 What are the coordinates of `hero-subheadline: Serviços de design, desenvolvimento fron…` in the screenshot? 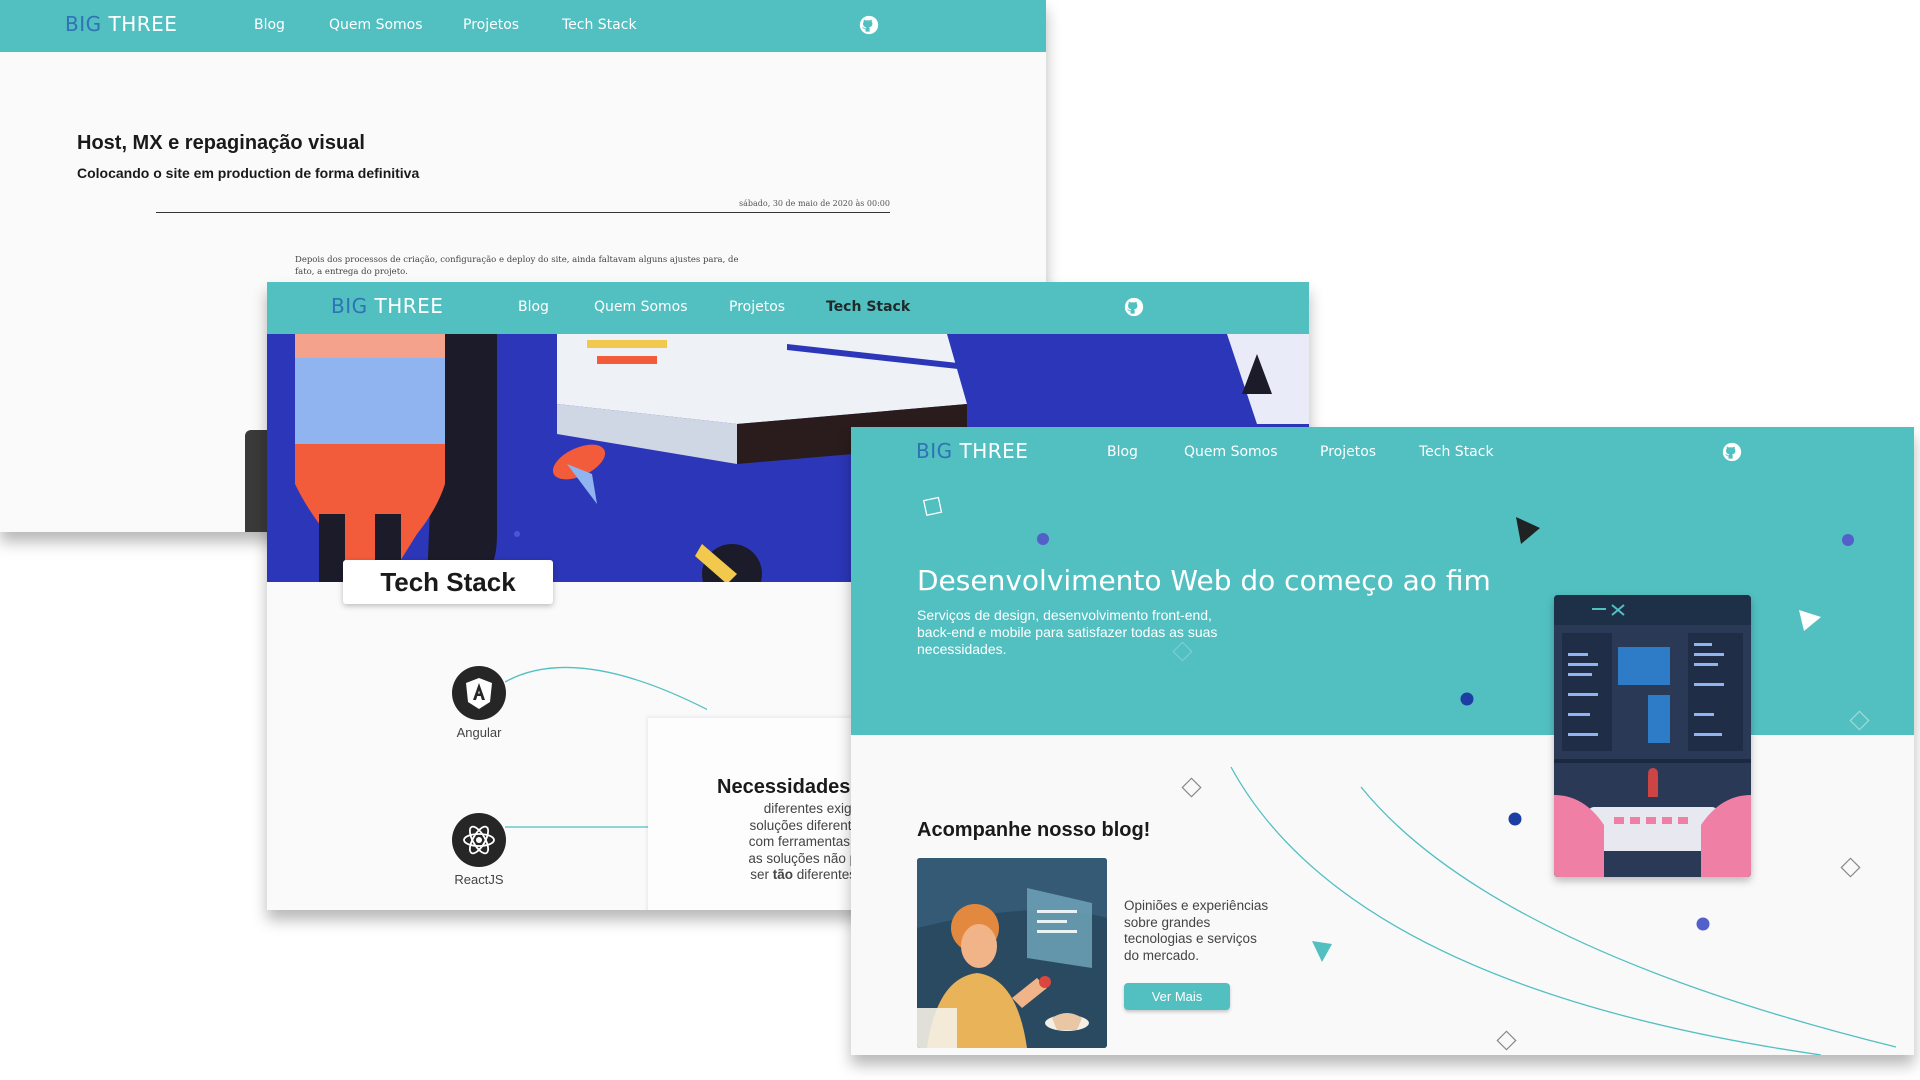 It's located at (1067, 632).